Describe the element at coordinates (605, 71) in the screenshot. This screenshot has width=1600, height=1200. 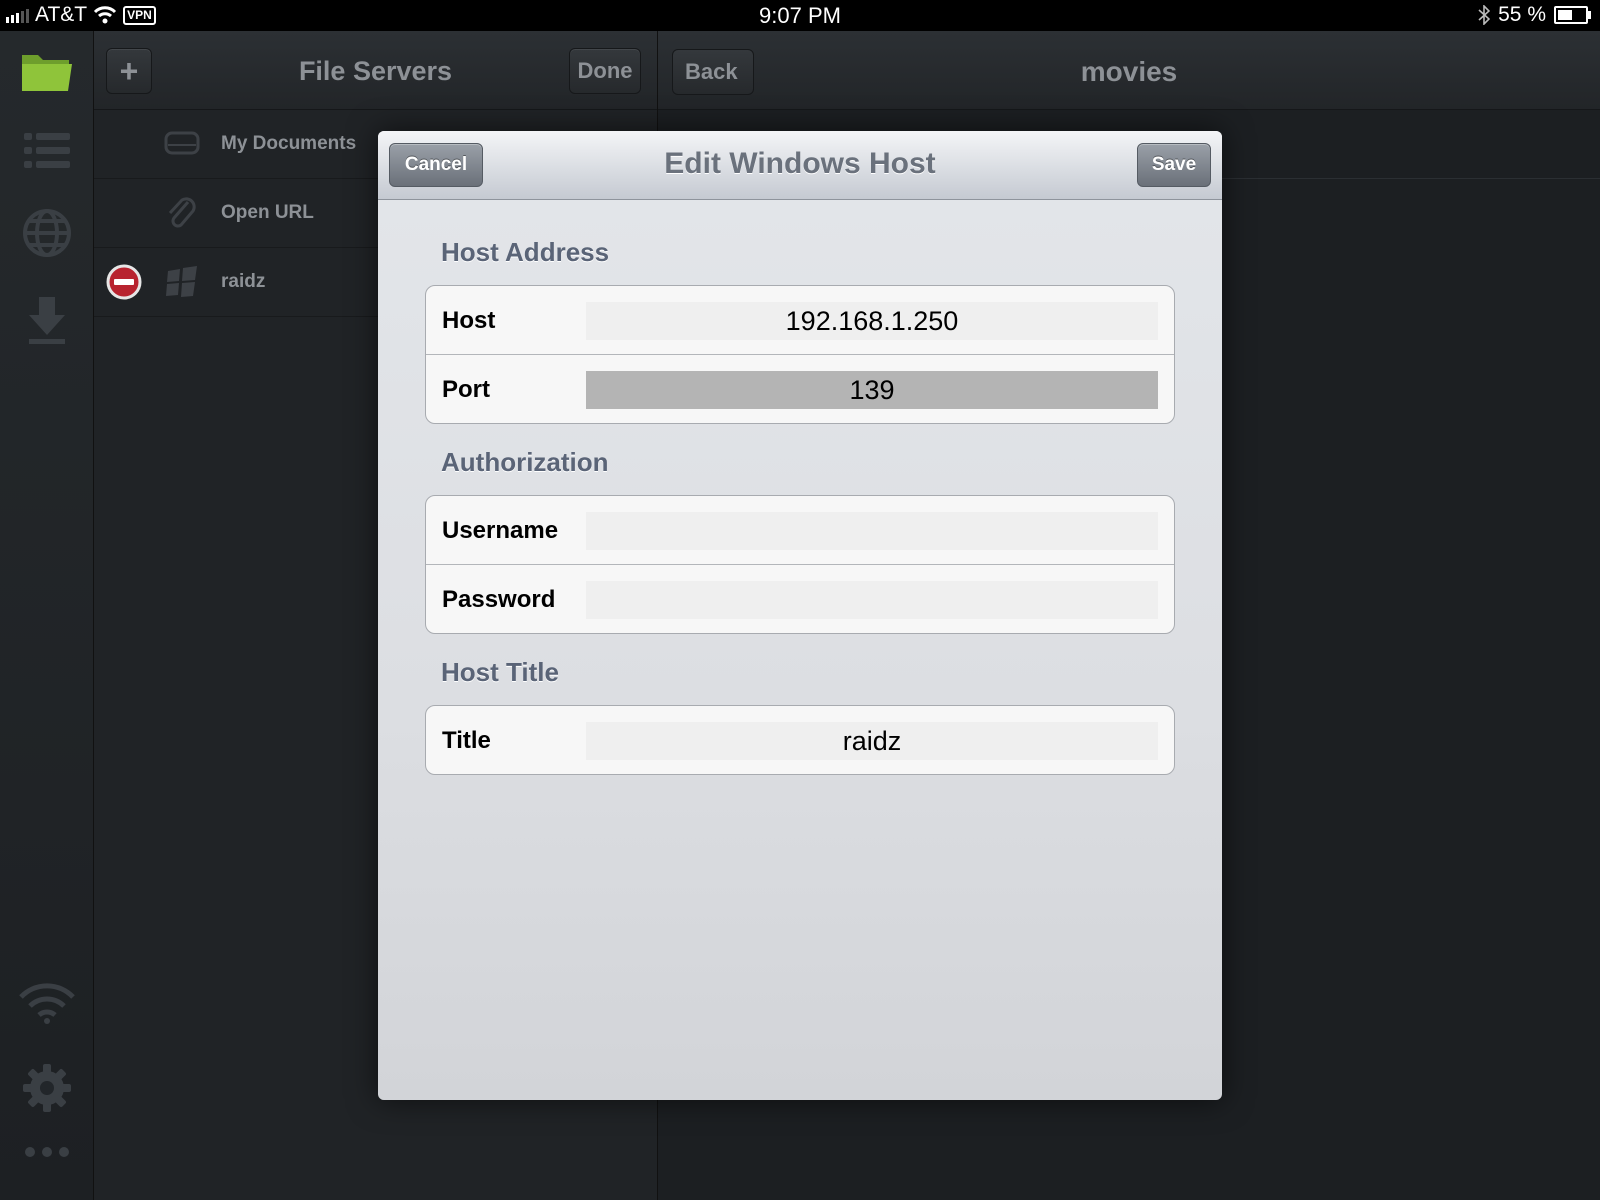
I see `done-button: Done` at that location.